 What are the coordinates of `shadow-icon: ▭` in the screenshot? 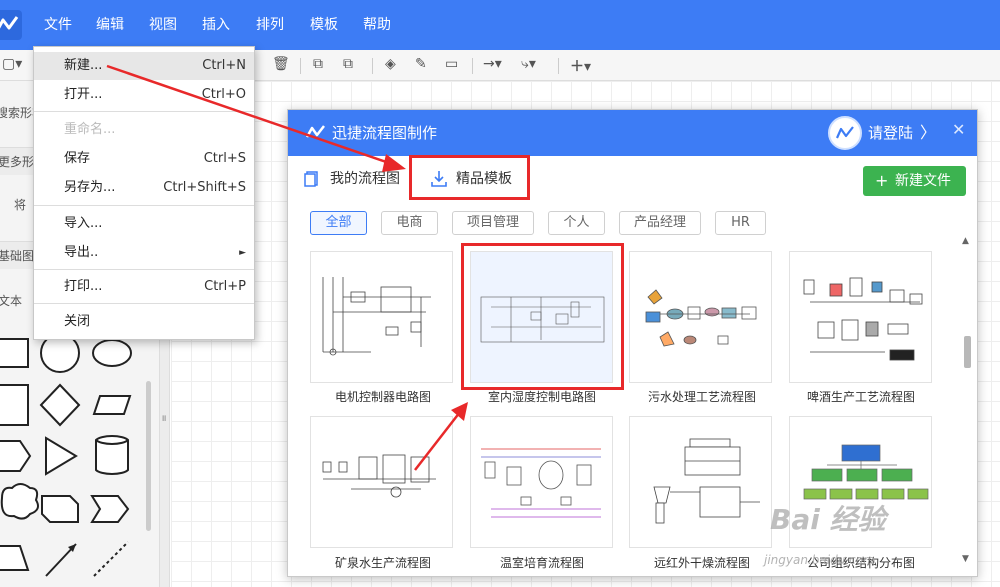 It's located at (451, 64).